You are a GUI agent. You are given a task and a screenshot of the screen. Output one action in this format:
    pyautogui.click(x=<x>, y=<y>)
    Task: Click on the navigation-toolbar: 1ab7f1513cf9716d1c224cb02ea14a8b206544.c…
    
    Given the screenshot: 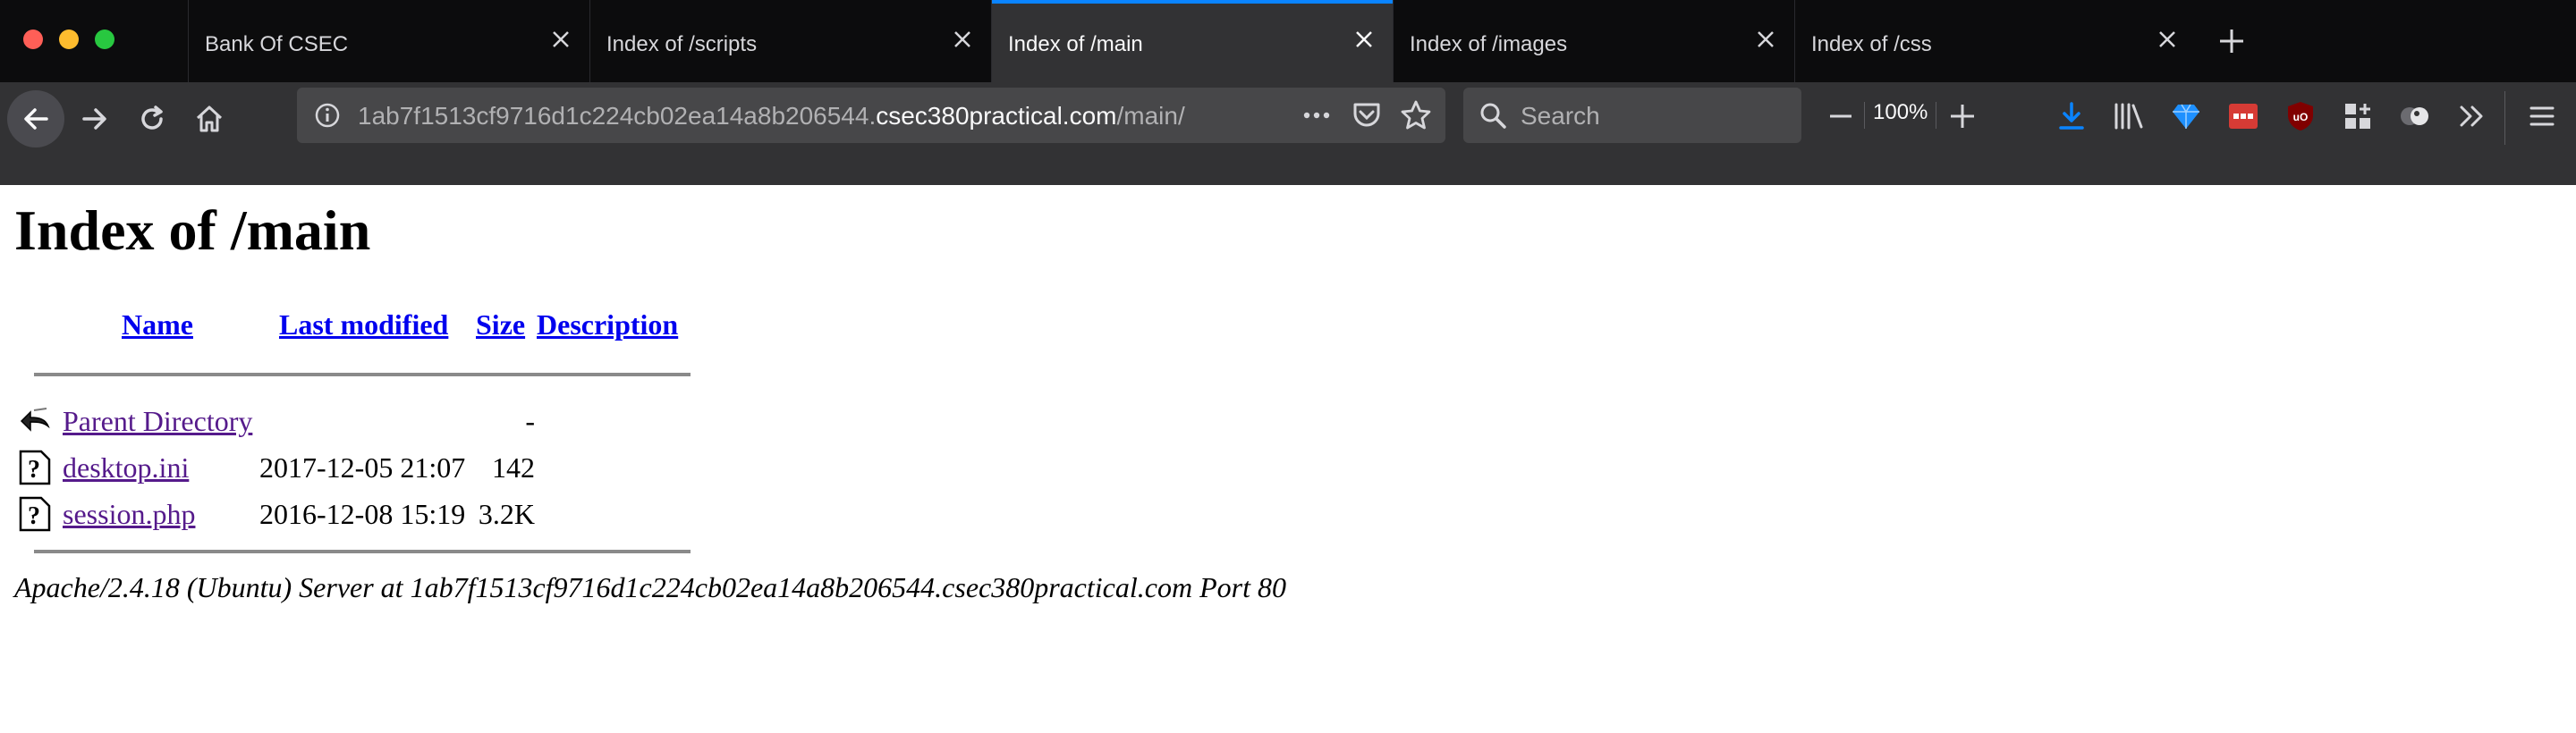 What is the action you would take?
    pyautogui.click(x=1288, y=133)
    